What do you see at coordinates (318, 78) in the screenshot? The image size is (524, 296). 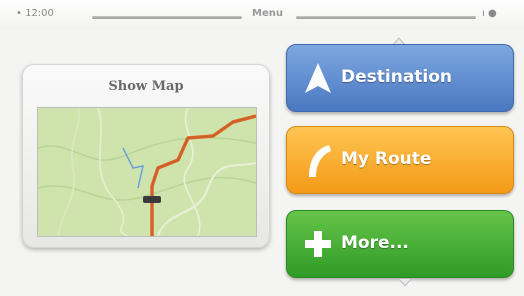 I see `navigation-arrow-icon` at bounding box center [318, 78].